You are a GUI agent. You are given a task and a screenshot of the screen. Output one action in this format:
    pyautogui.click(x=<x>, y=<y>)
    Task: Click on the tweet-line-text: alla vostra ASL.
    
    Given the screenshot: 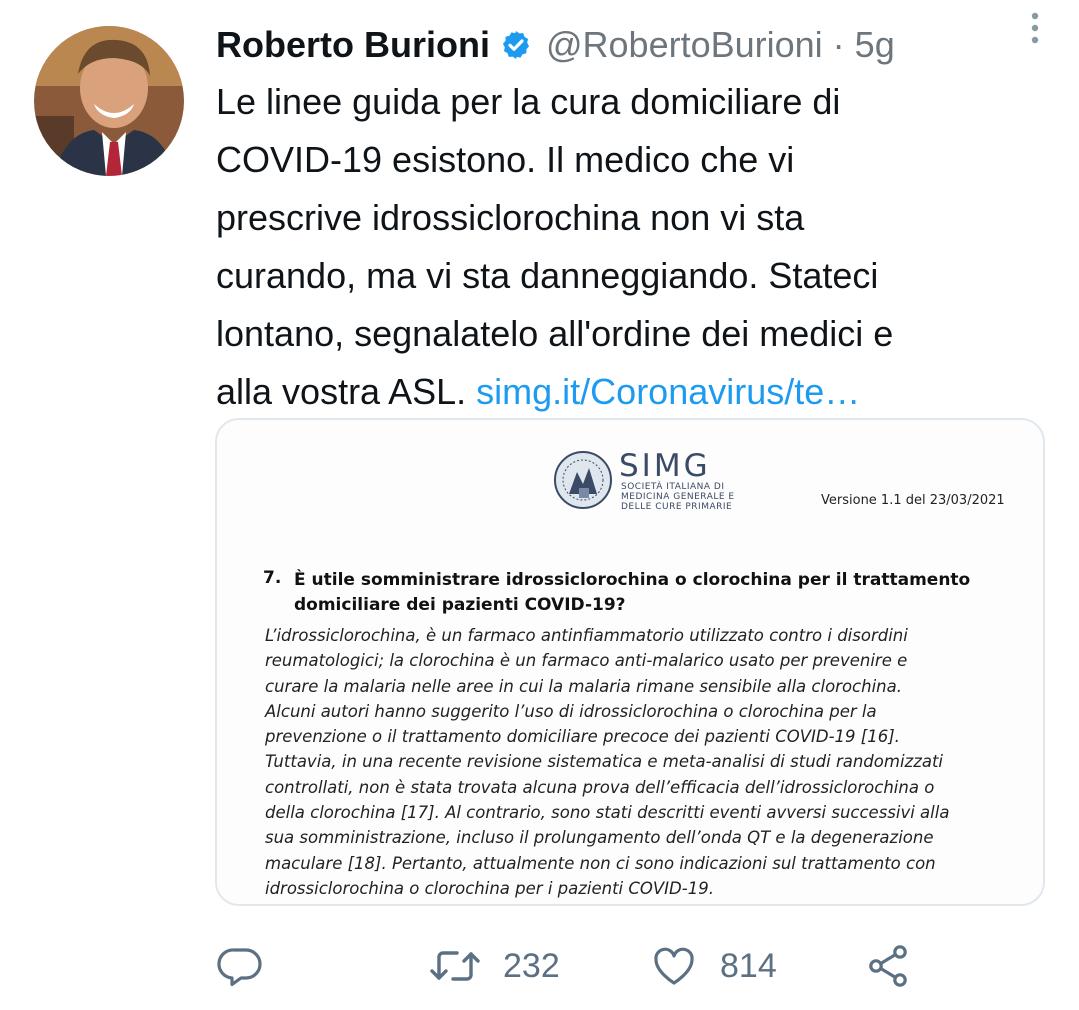 What is the action you would take?
    pyautogui.click(x=341, y=391)
    